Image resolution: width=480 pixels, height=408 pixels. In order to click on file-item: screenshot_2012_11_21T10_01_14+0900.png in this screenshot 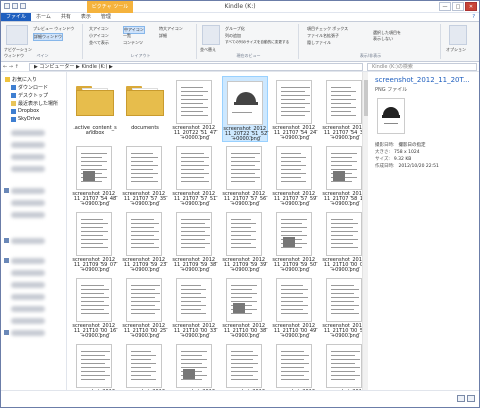, I will do `click(195, 365)`.